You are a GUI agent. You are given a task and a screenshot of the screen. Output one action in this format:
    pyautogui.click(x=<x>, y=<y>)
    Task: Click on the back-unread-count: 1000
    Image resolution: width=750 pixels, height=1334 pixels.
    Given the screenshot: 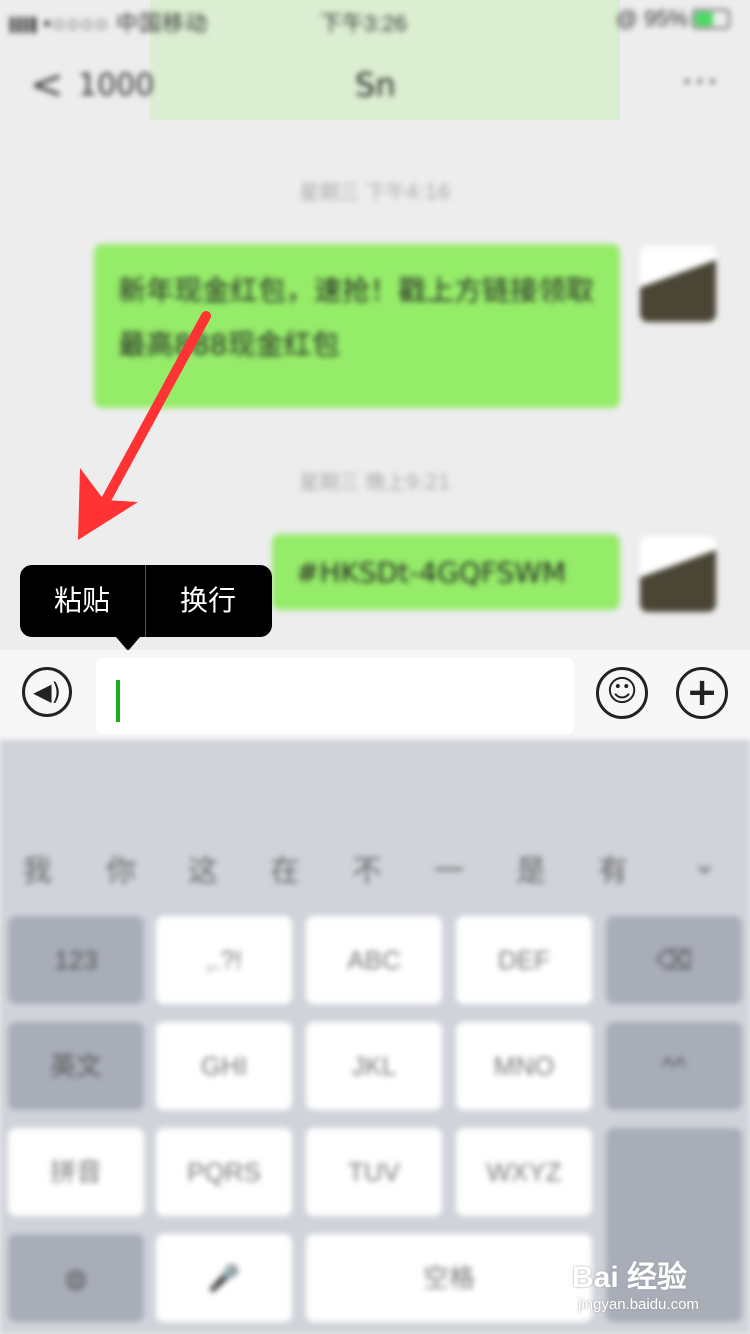 What is the action you would take?
    pyautogui.click(x=116, y=85)
    